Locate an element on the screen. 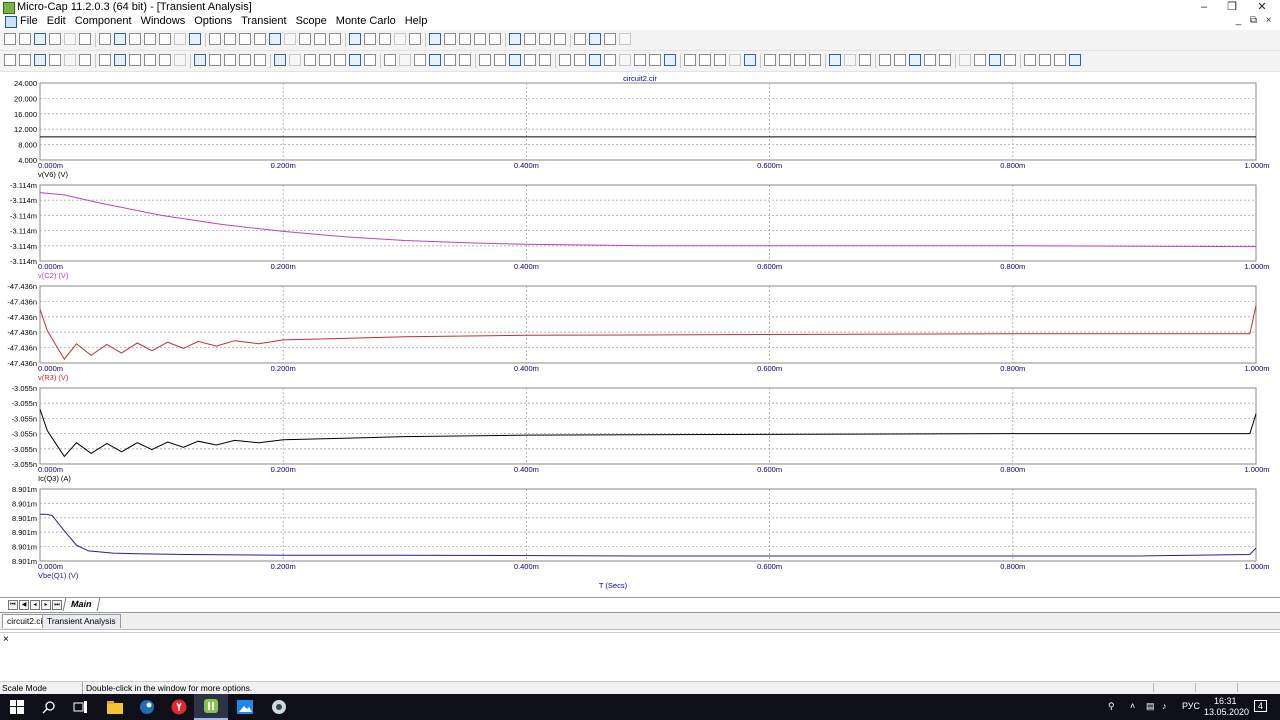 The height and width of the screenshot is (720, 1280). main-tool-7-icon is located at coordinates (105, 39).